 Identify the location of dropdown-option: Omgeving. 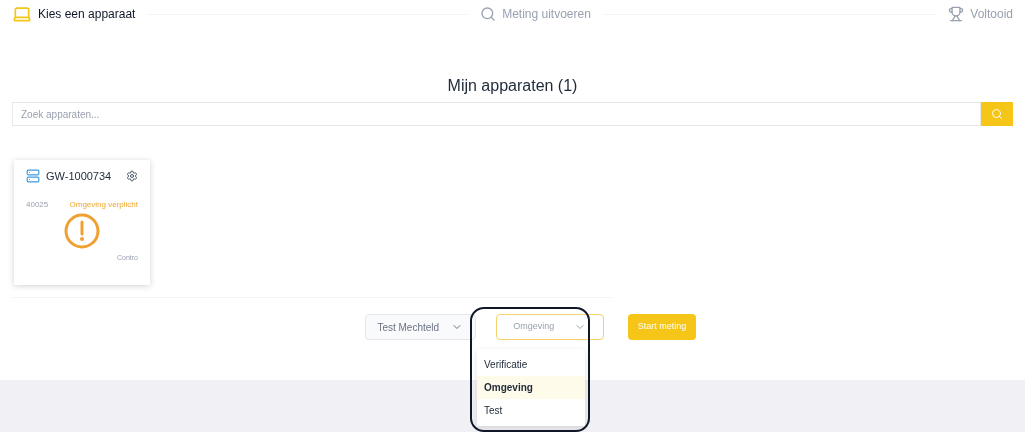
(531, 387).